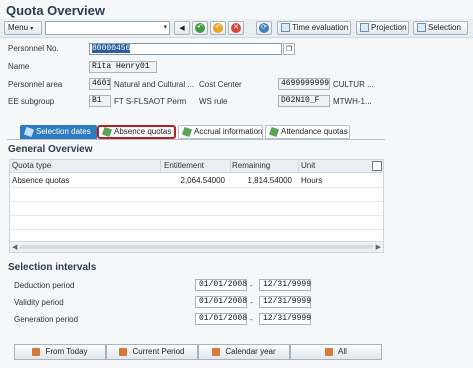 The width and height of the screenshot is (473, 368). I want to click on projection-icon, so click(364, 28).